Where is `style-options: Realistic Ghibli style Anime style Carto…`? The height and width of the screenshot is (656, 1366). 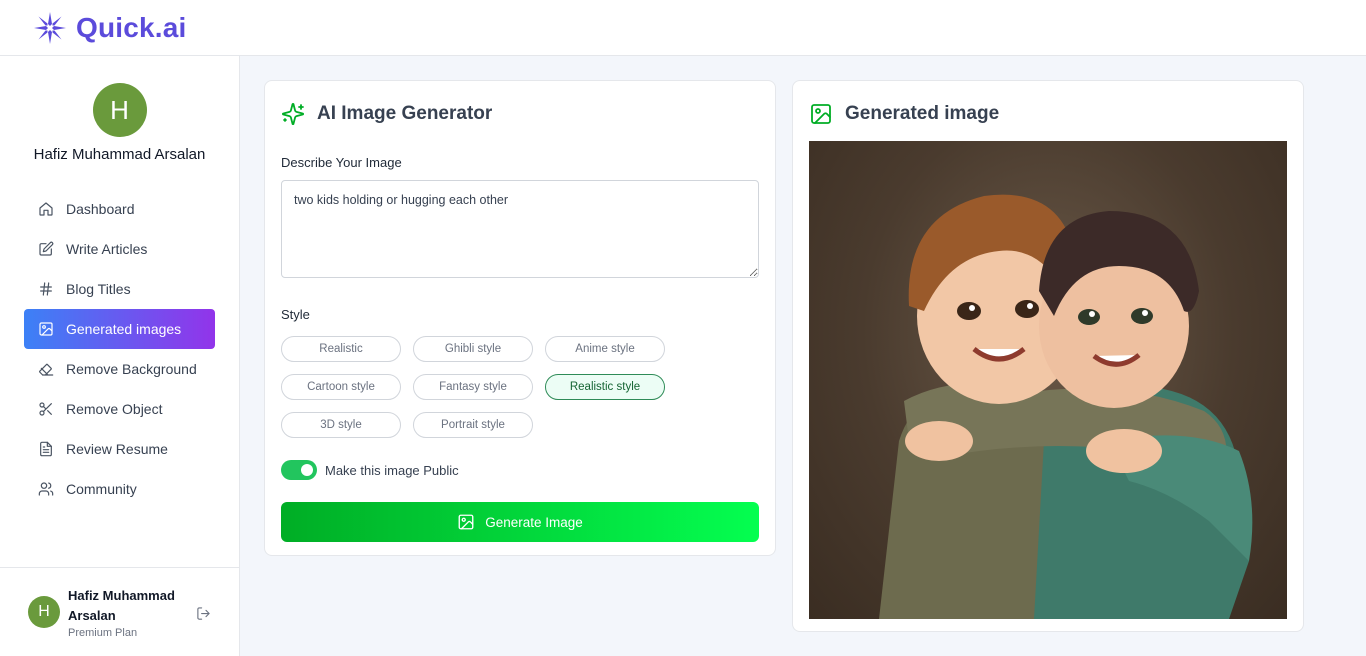
style-options: Realistic Ghibli style Anime style Carto… is located at coordinates (520, 387).